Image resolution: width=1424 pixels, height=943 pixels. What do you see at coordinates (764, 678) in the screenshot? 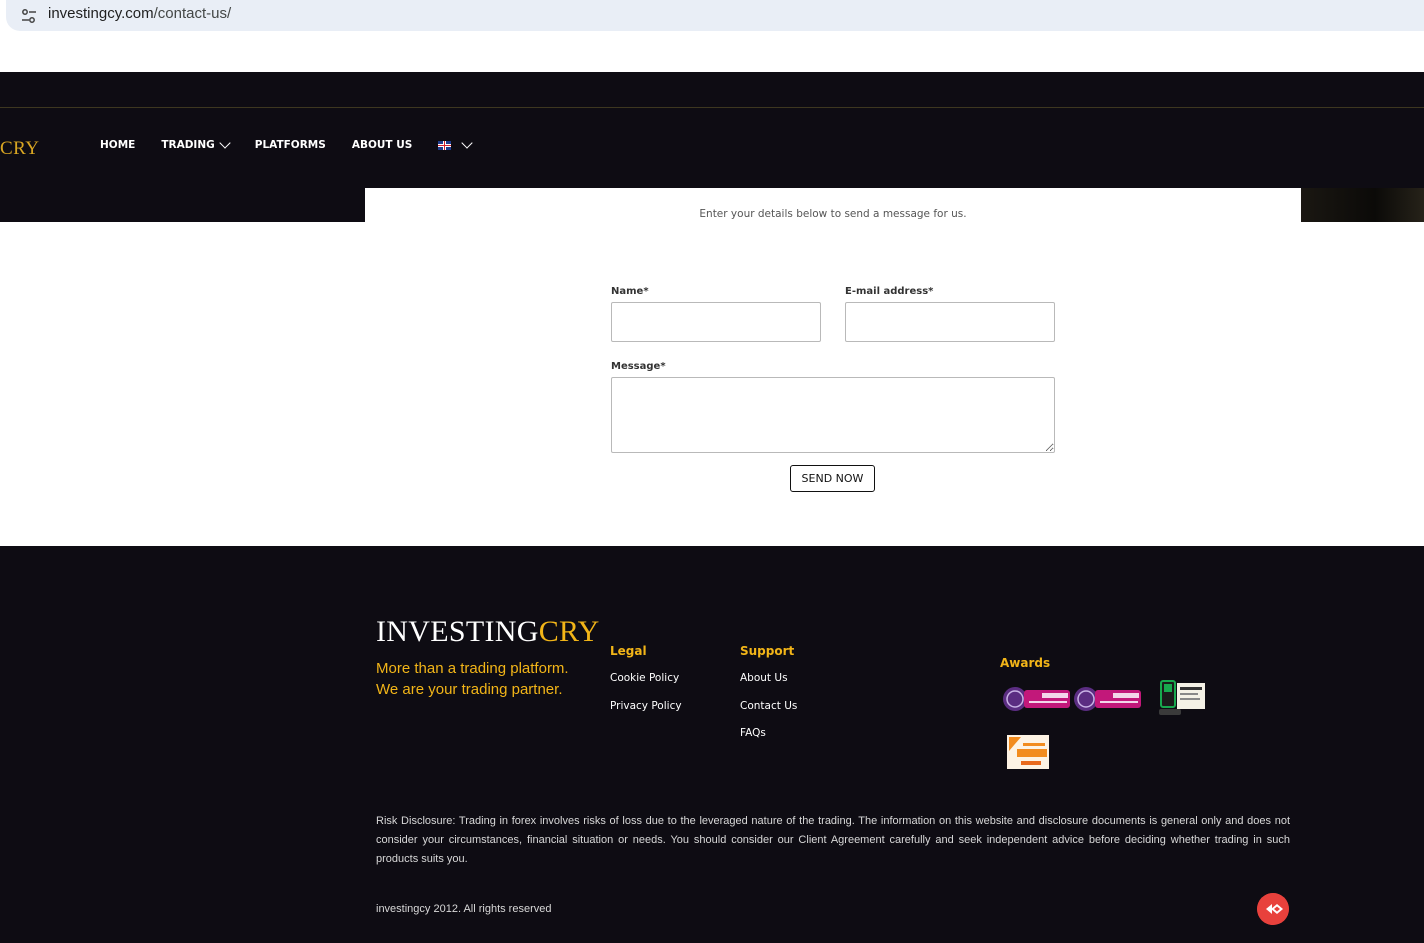
I see `about-us-link: About Us` at bounding box center [764, 678].